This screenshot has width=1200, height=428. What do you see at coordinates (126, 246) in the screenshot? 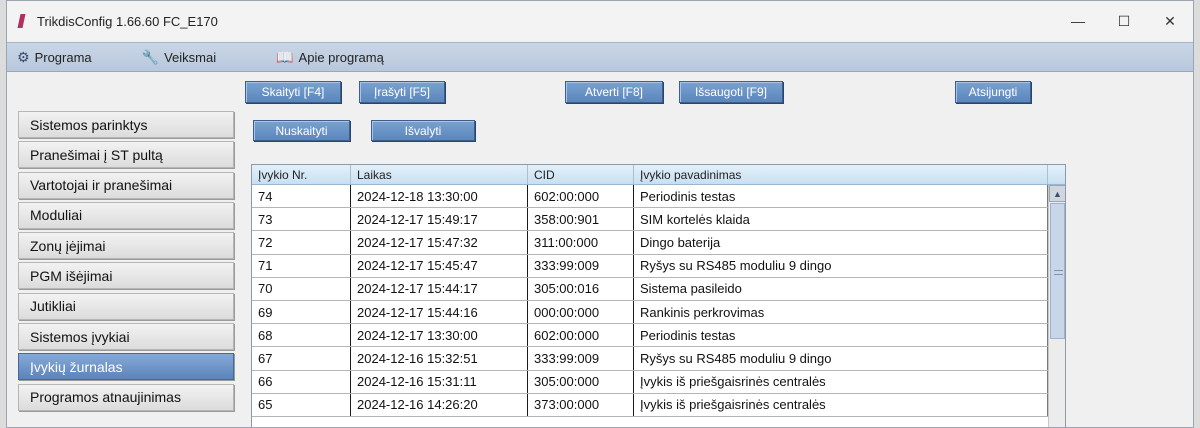
I see `sidebar-item-zonu-iejimai: Zonų įėjimai` at bounding box center [126, 246].